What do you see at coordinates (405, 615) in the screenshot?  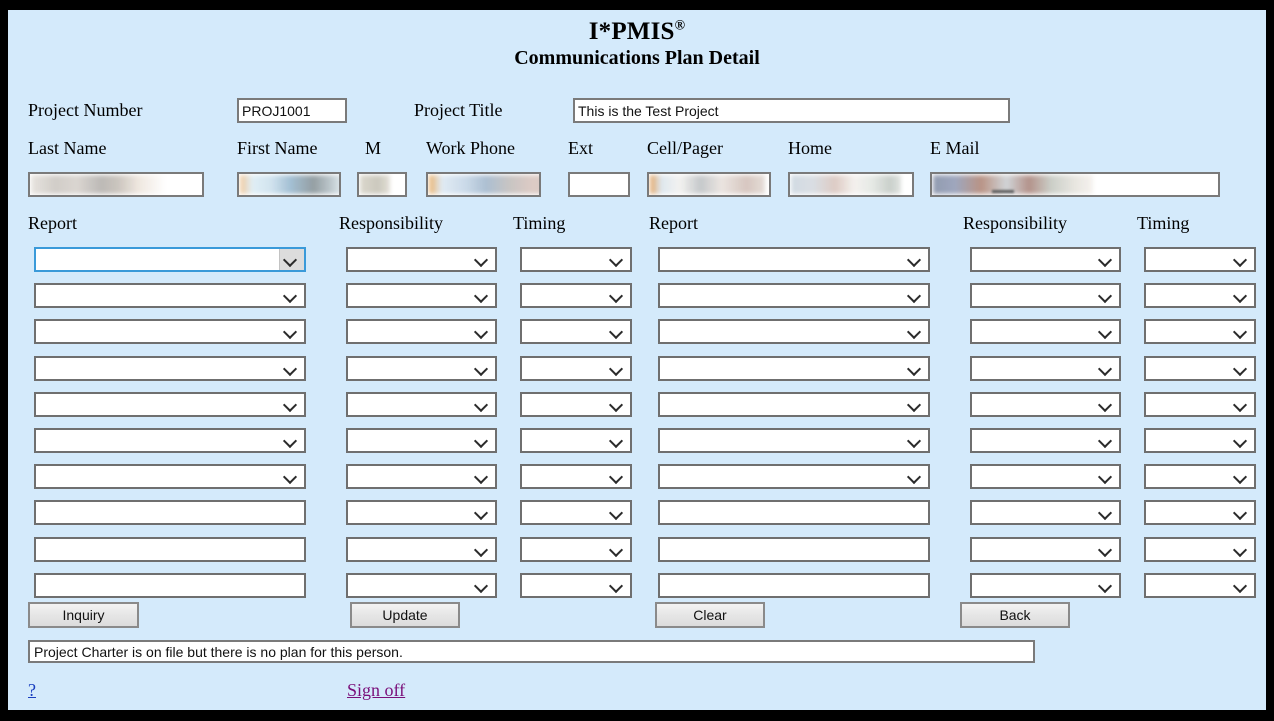 I see `update-button: Update` at bounding box center [405, 615].